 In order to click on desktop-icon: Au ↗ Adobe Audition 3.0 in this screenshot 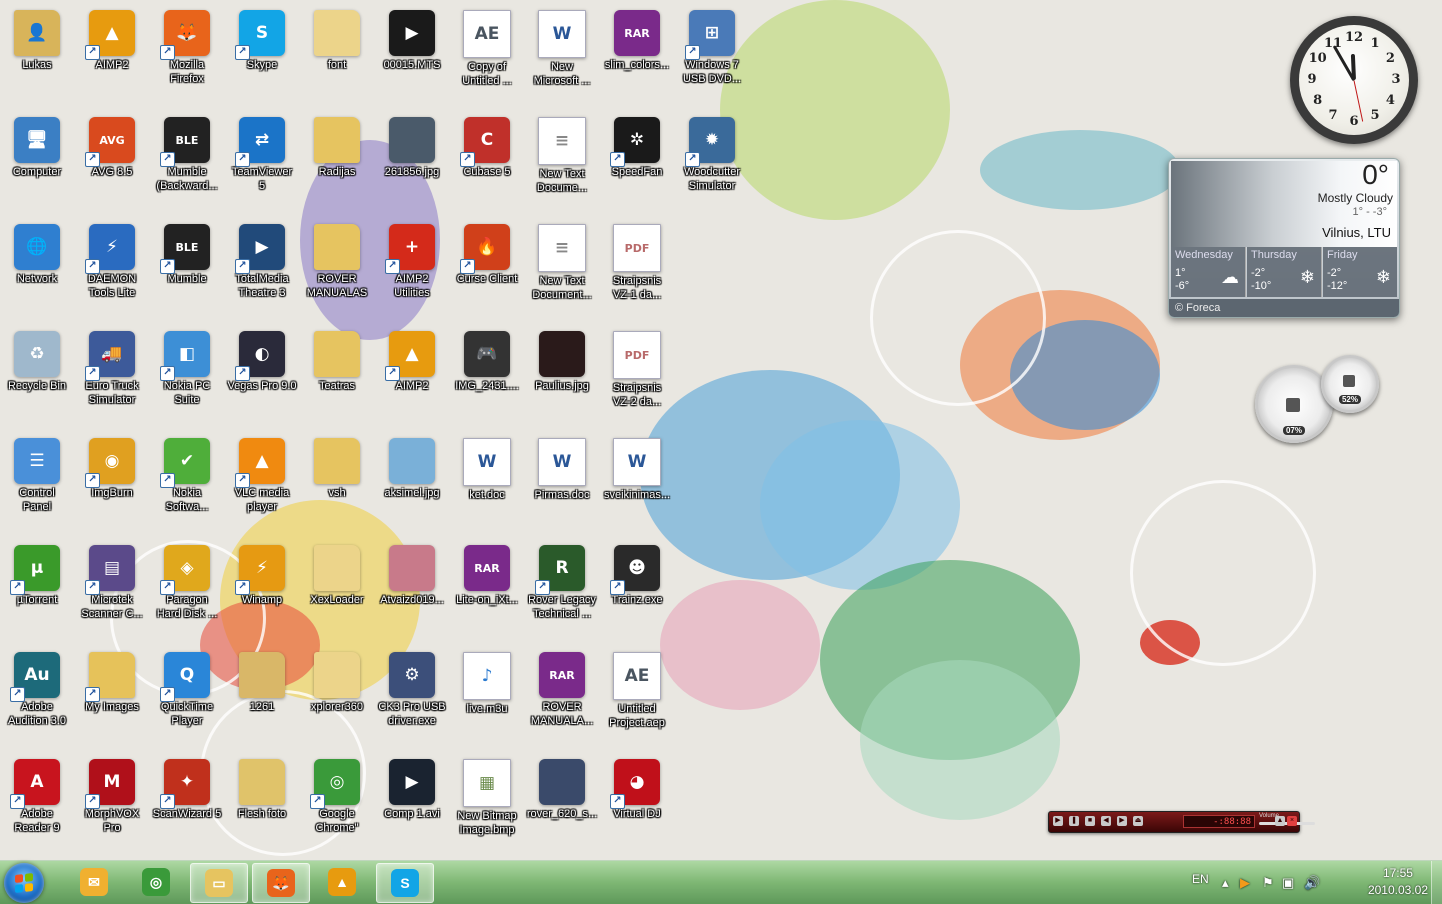, I will do `click(37, 698)`.